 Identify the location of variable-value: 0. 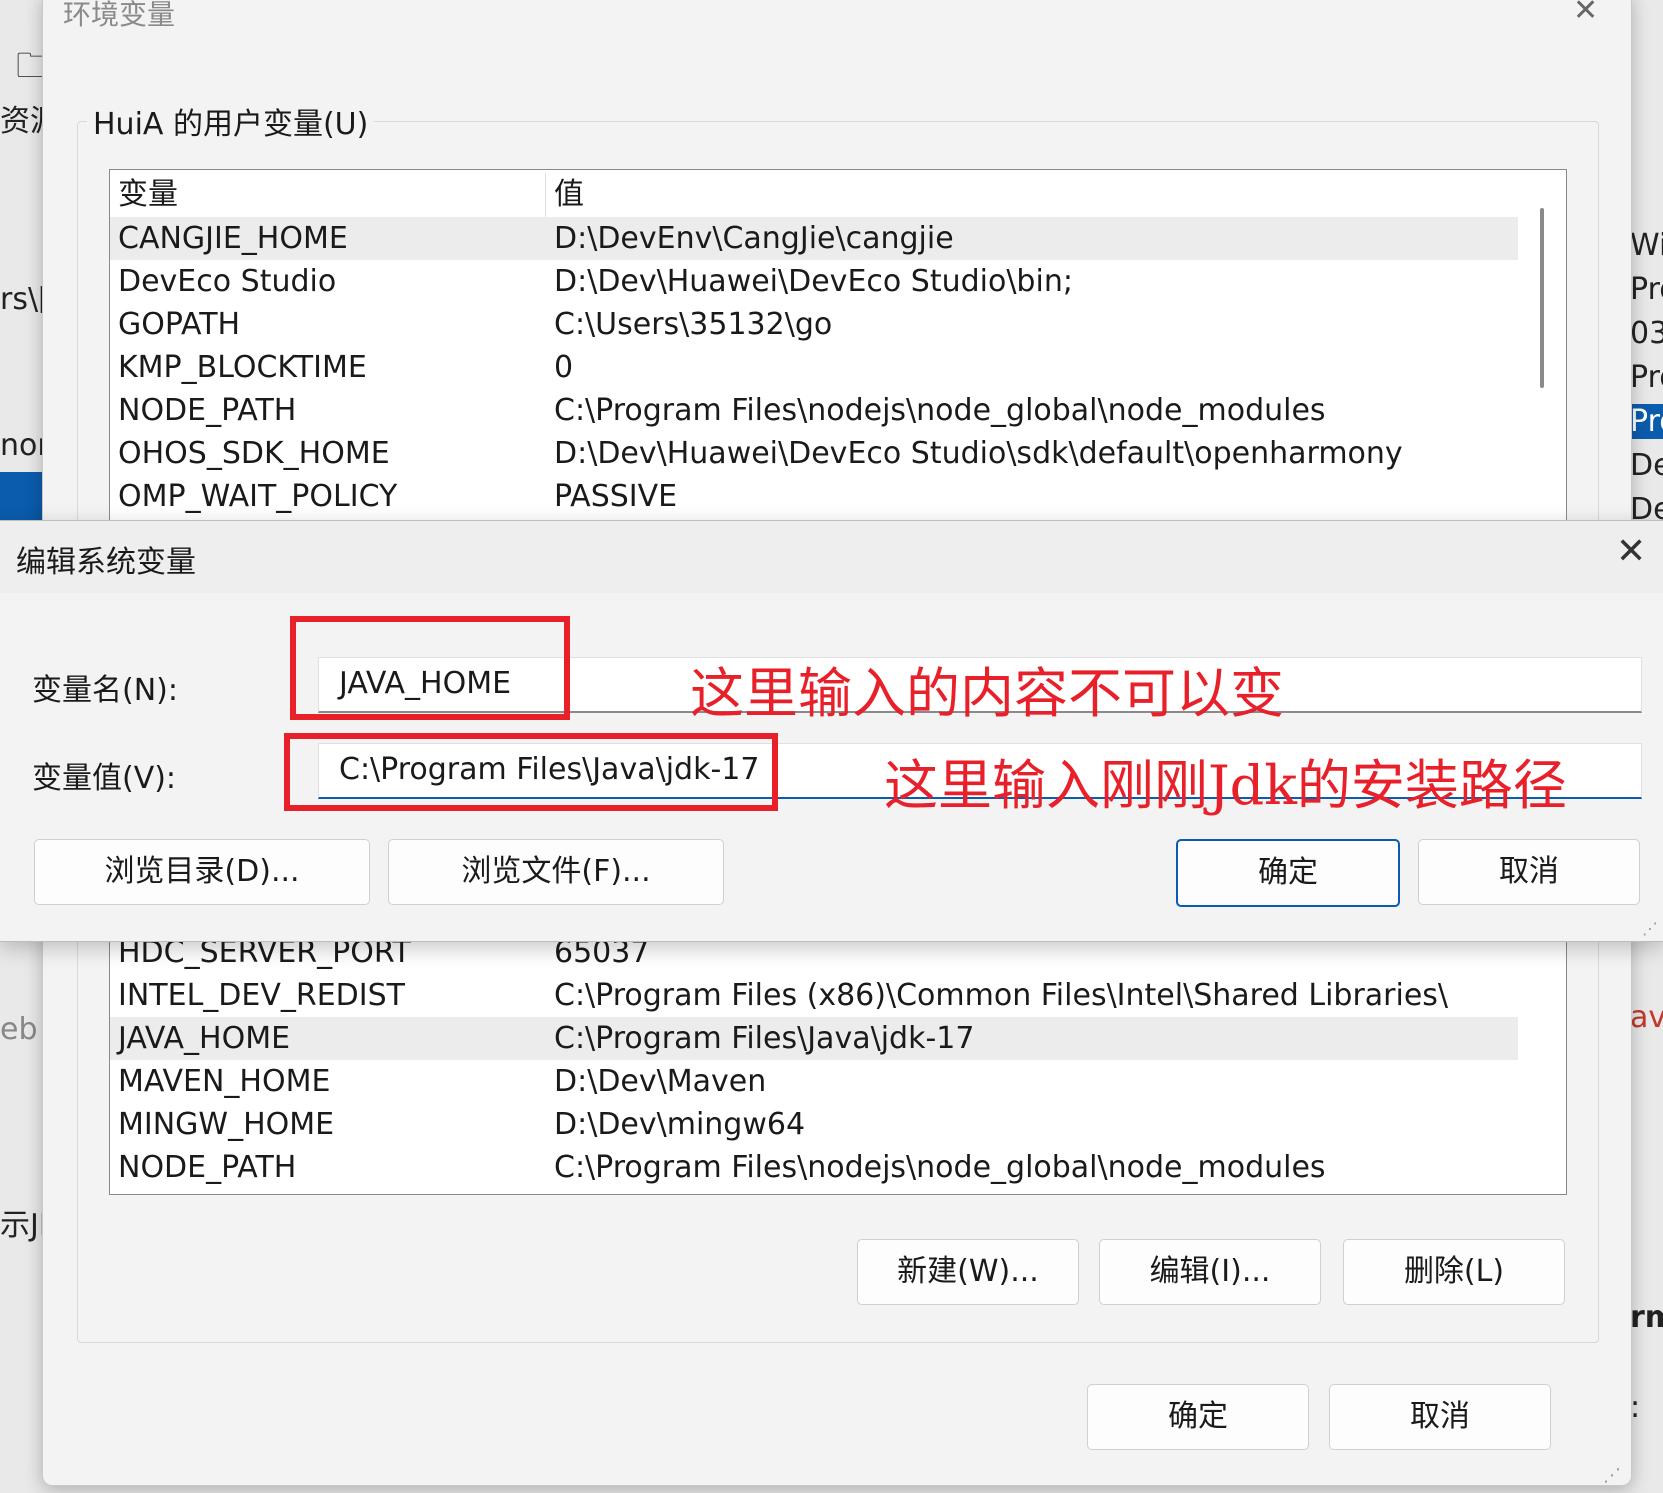
(564, 367).